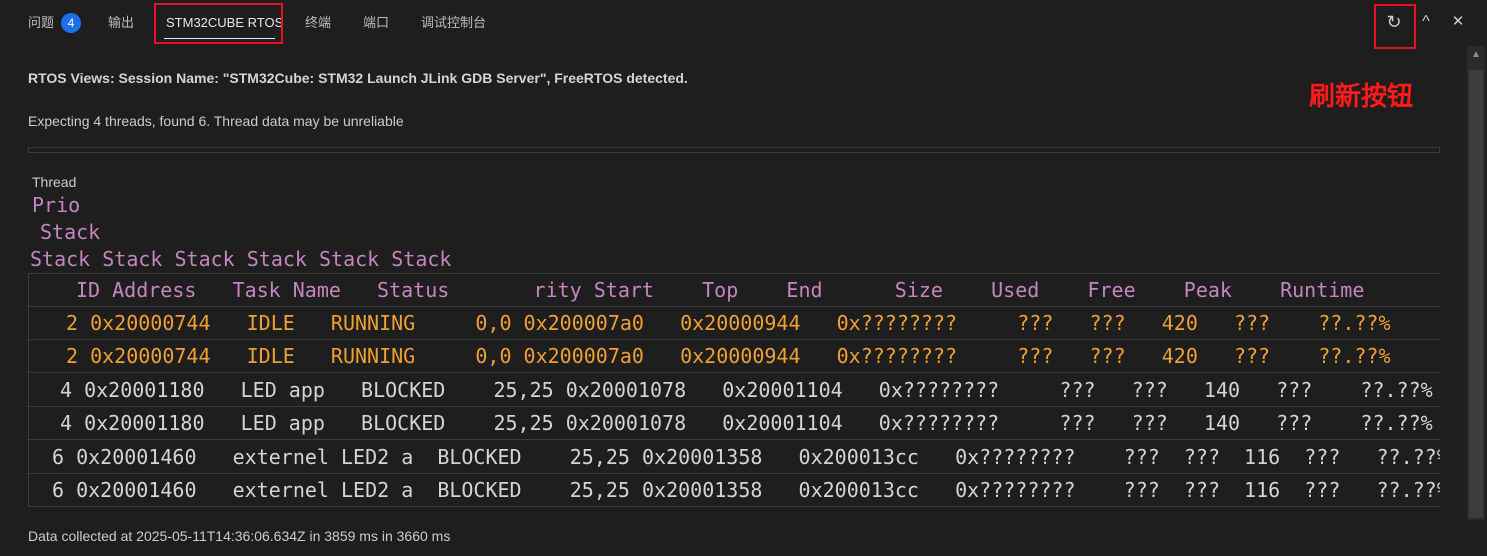 This screenshot has height=556, width=1487. I want to click on close-icon: ✕, so click(1458, 22).